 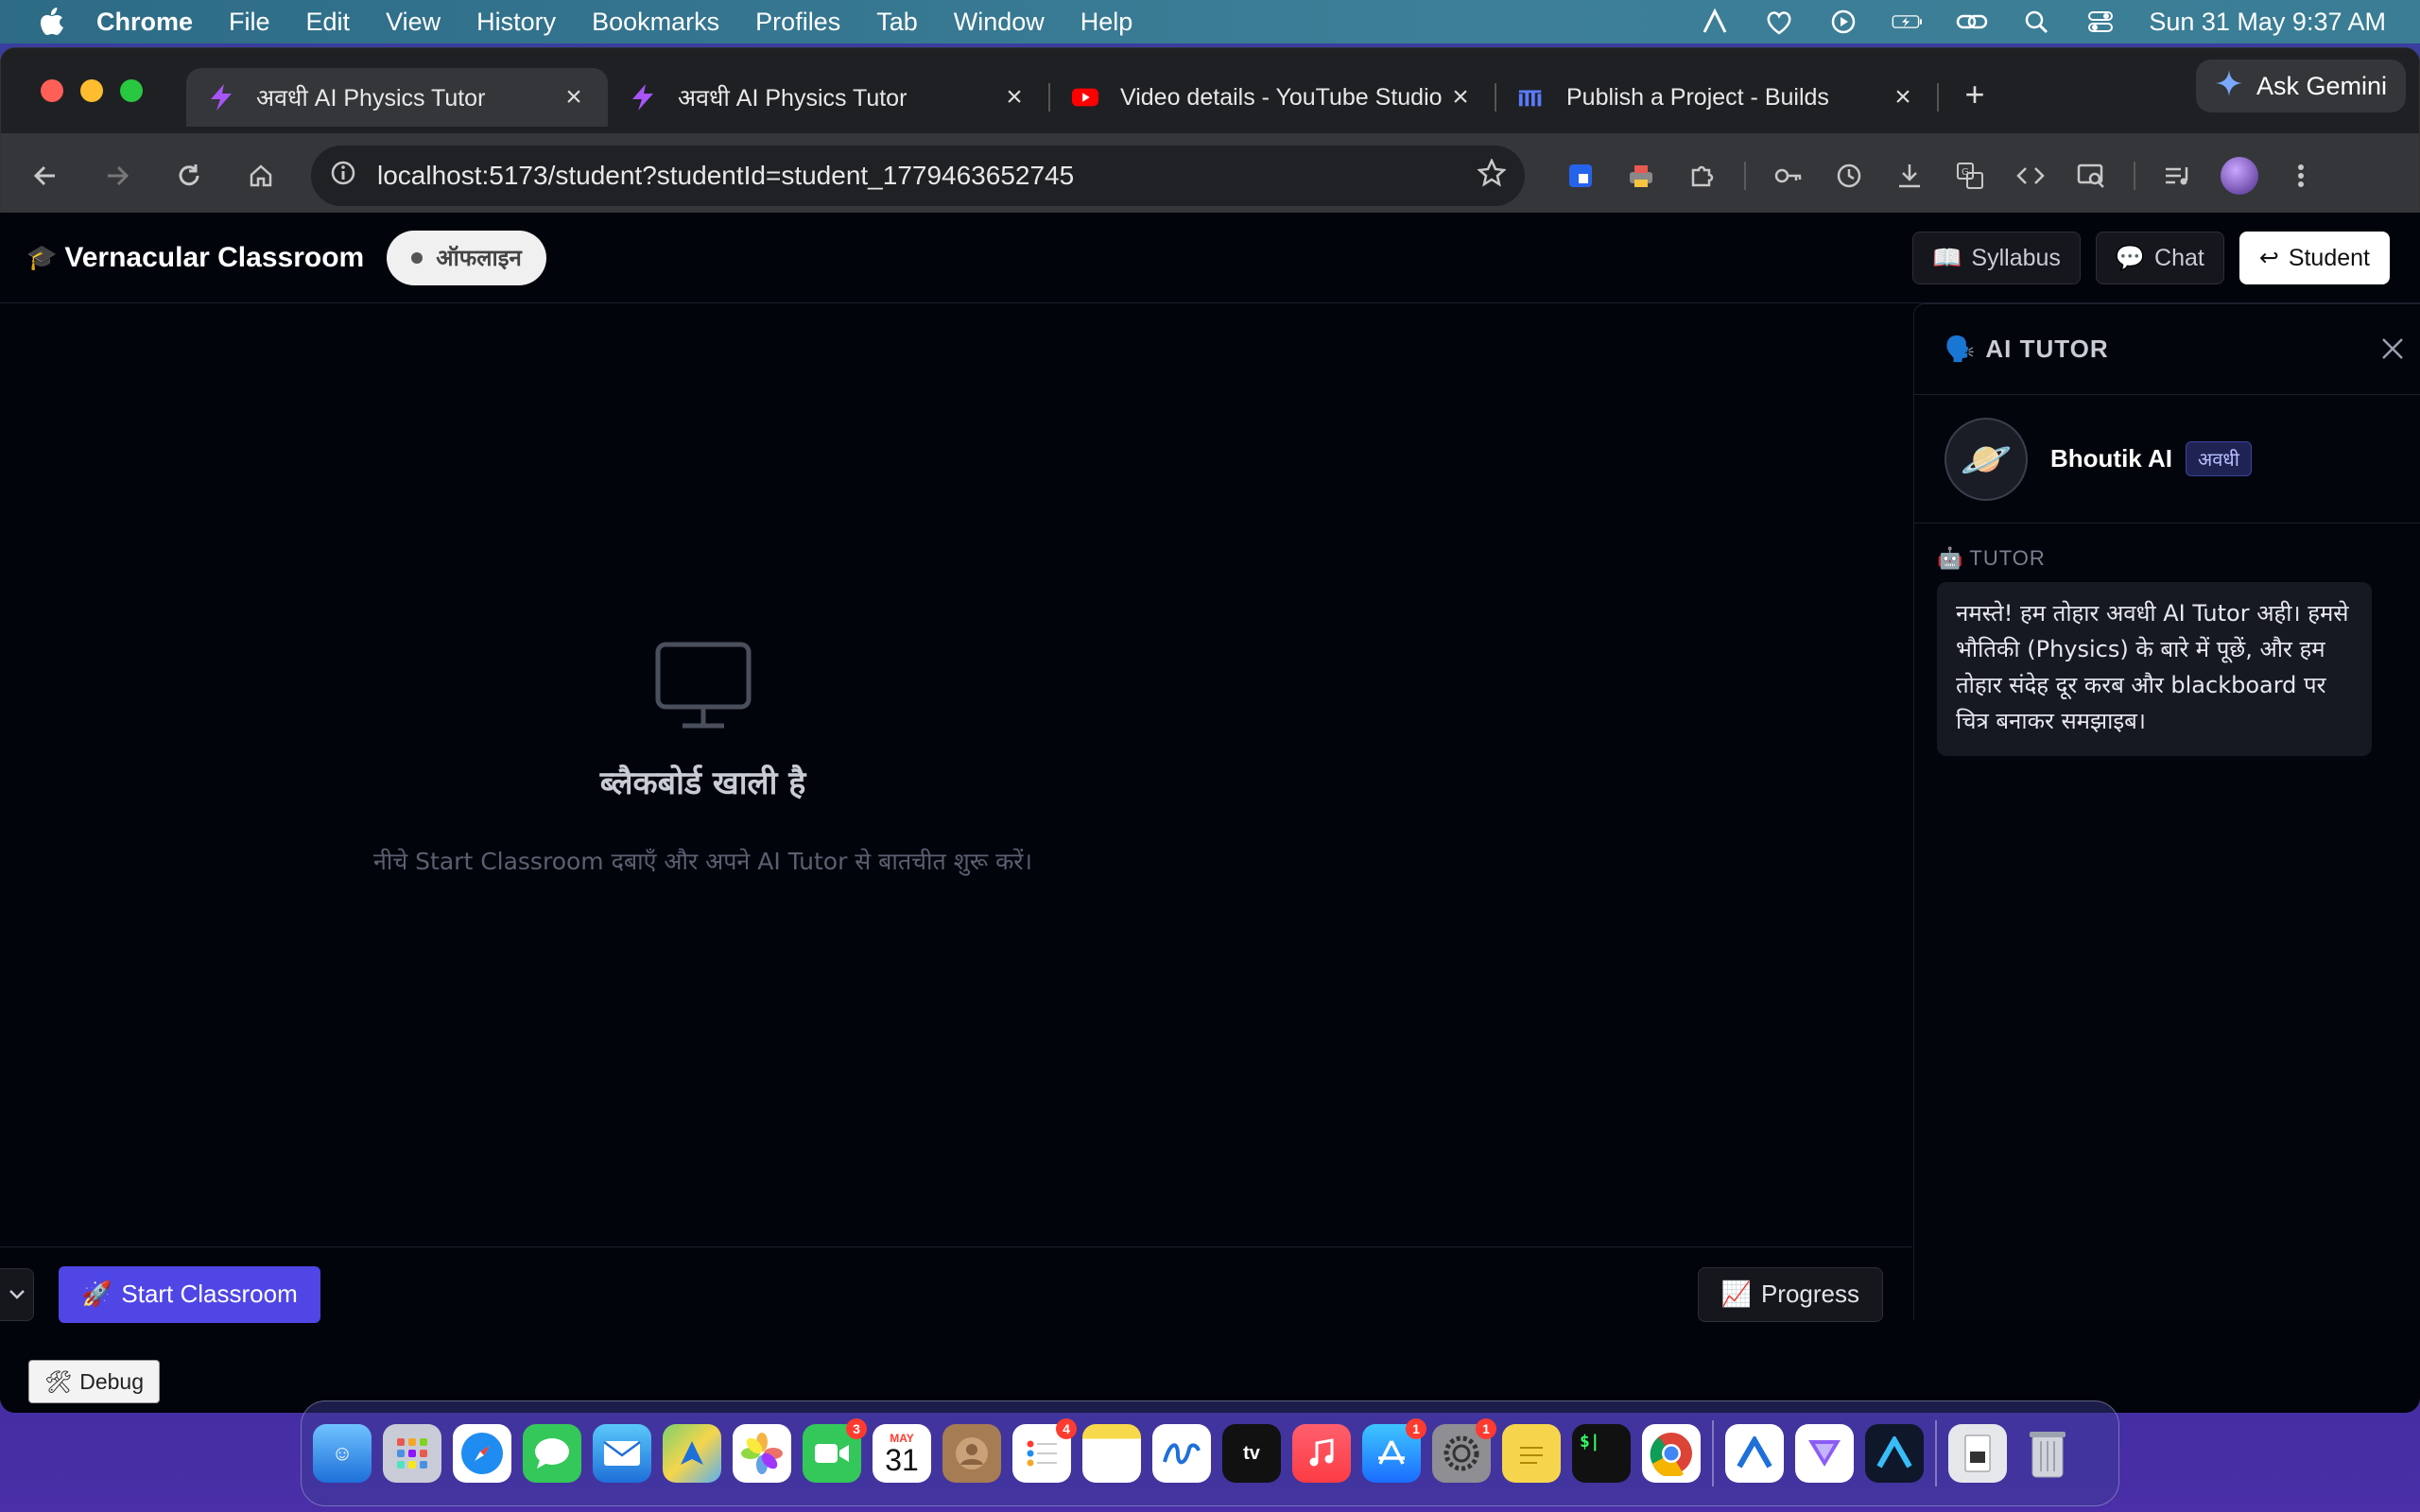 I want to click on chrome-dock-icon, so click(x=1672, y=1453).